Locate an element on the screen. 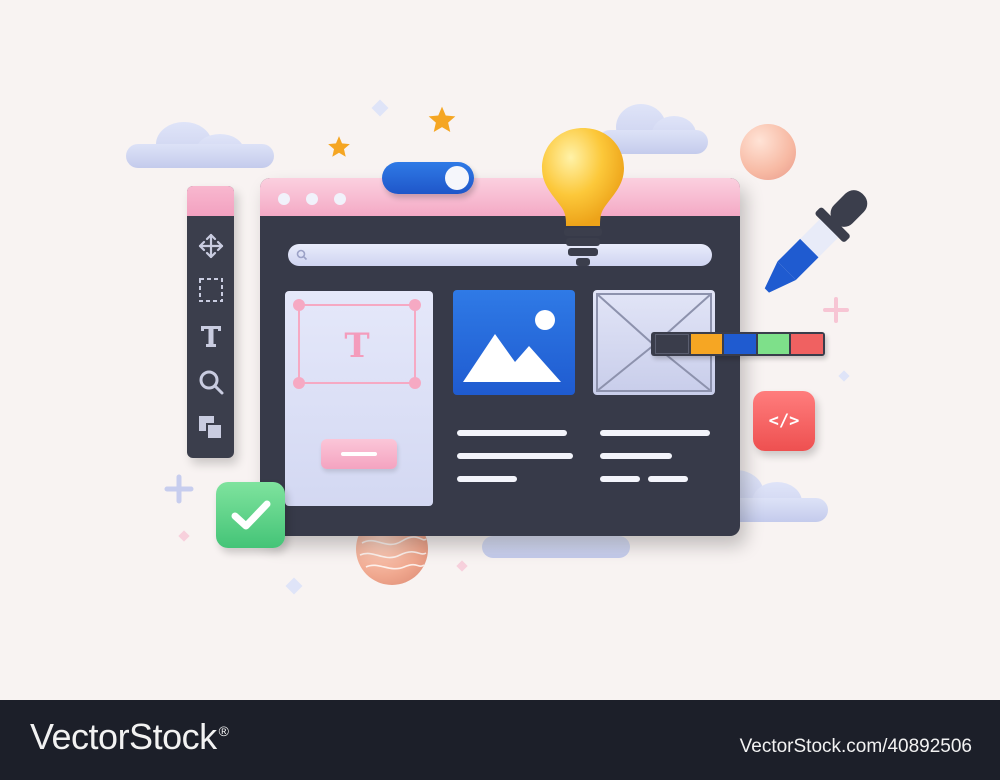 The height and width of the screenshot is (780, 1000). text-layout-card: T is located at coordinates (359, 398).